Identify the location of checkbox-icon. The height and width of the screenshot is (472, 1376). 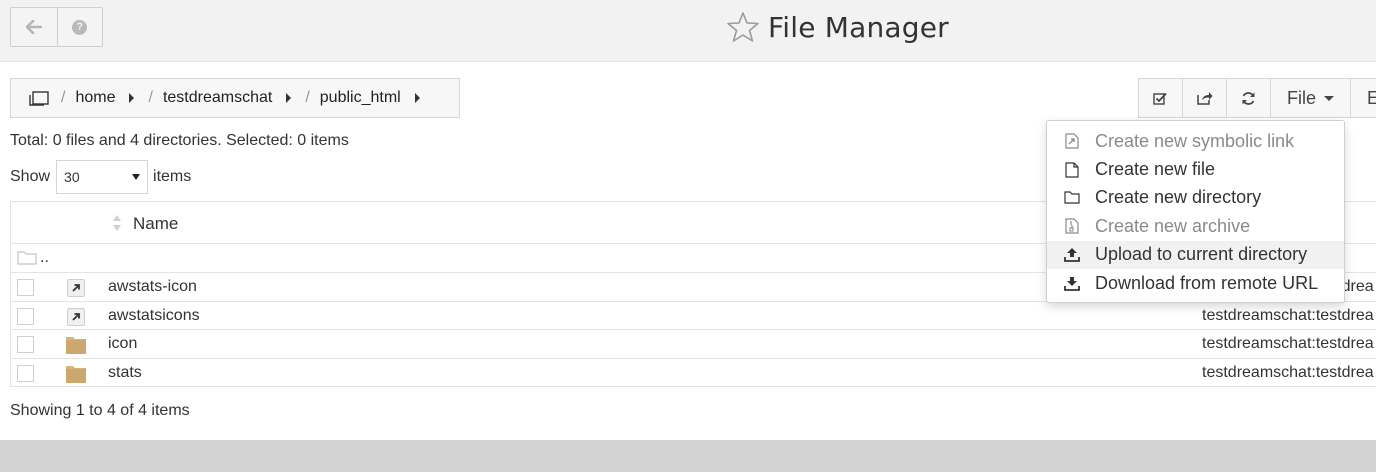
(1160, 98).